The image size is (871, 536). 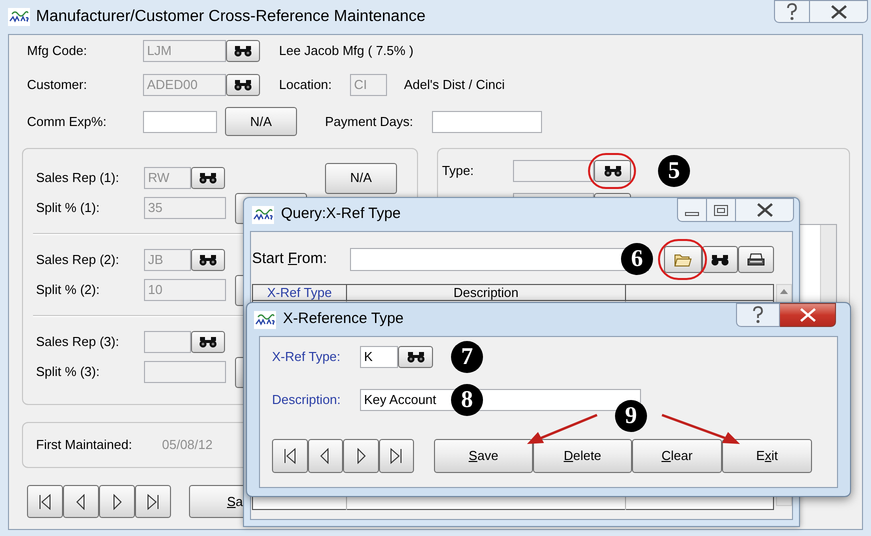 I want to click on start-from-field, so click(x=499, y=259).